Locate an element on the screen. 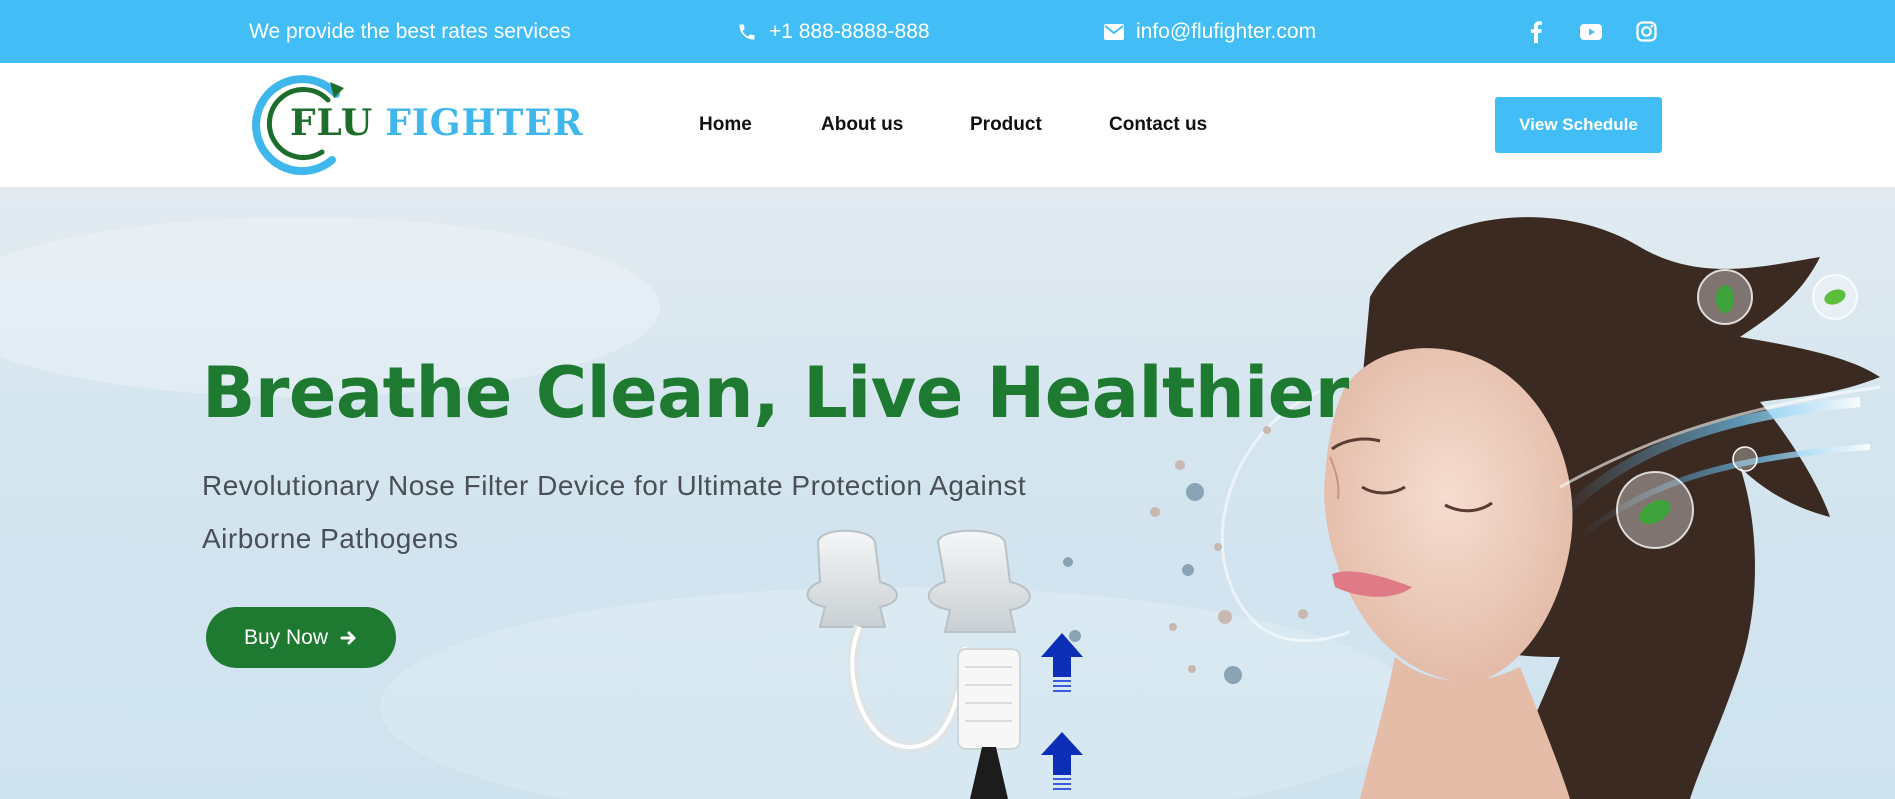 The height and width of the screenshot is (799, 1895). instagram-link is located at coordinates (1646, 31).